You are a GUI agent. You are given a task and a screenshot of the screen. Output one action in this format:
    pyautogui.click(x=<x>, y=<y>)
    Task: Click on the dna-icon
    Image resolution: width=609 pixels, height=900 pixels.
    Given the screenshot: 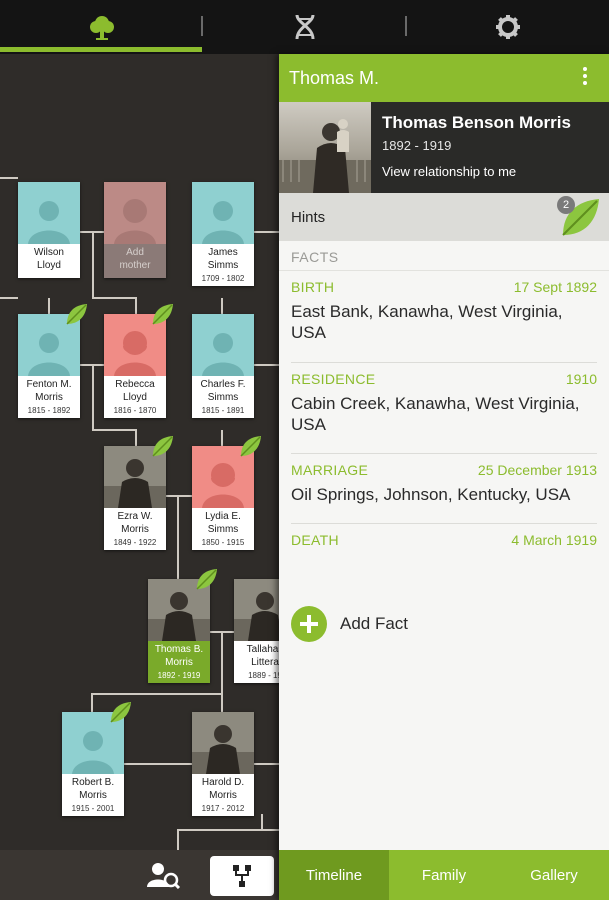 What is the action you would take?
    pyautogui.click(x=304, y=27)
    